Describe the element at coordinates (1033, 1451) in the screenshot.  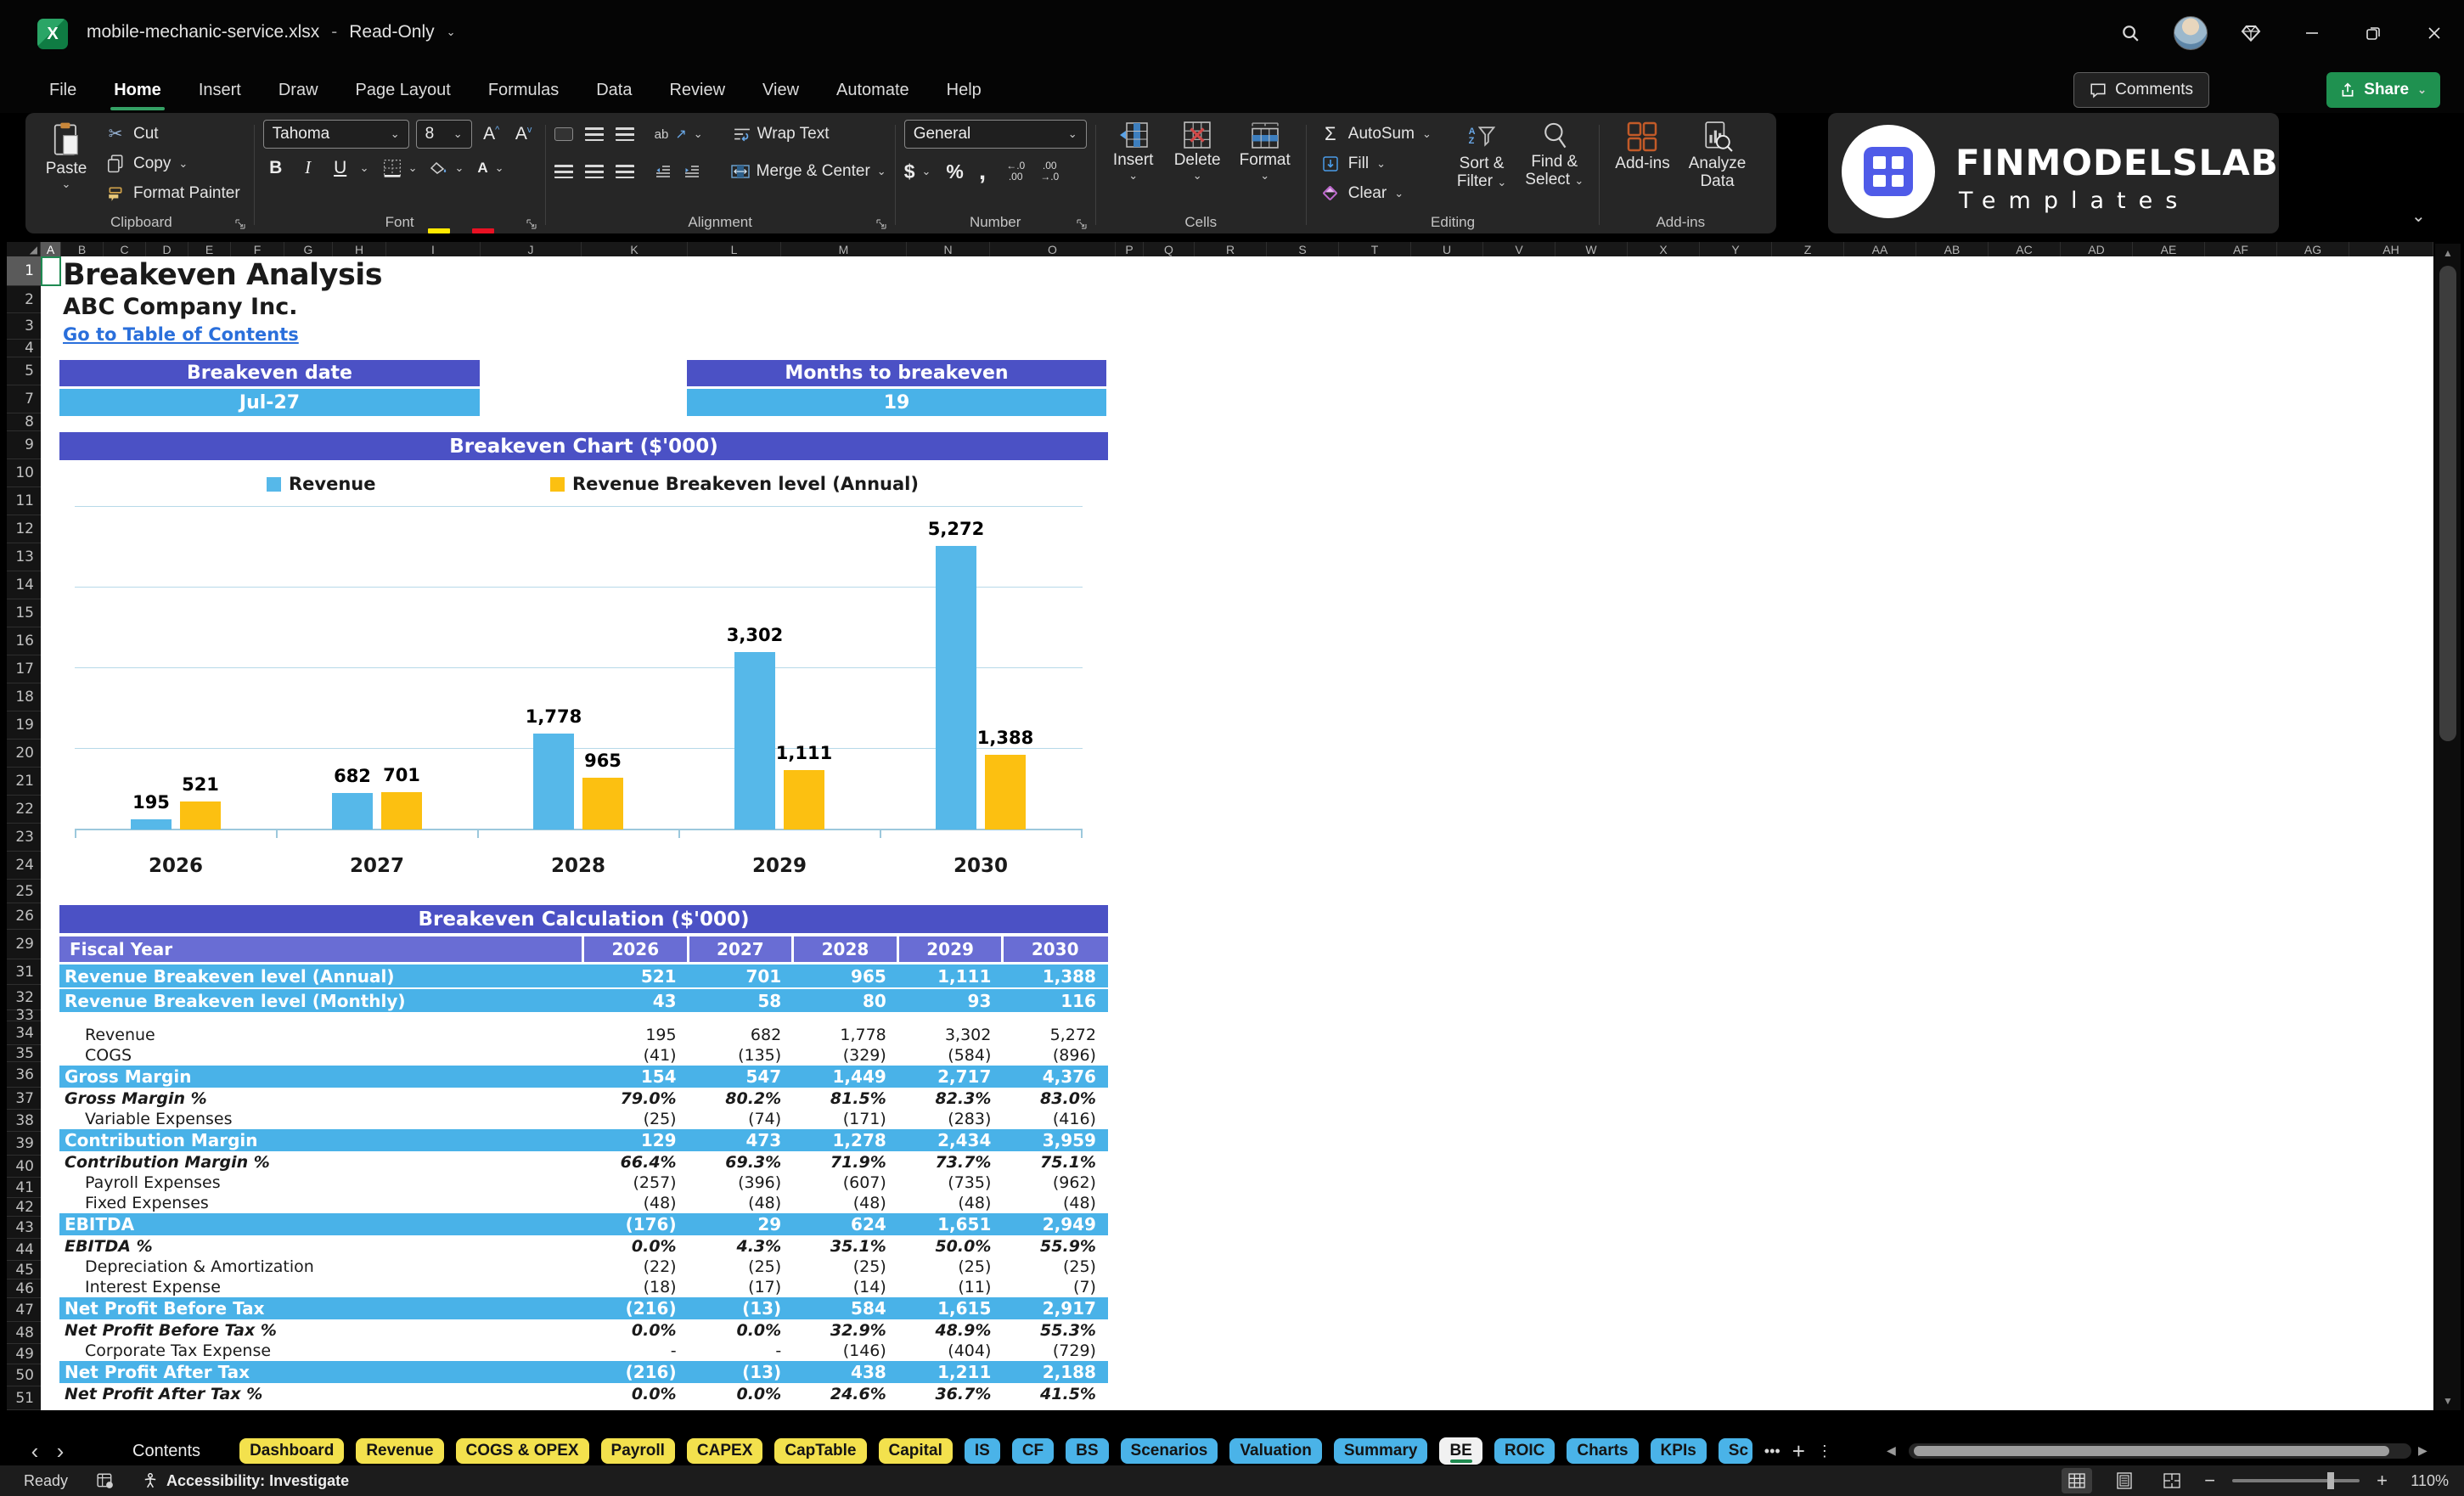
I see `sheet-tab-cf: CF` at that location.